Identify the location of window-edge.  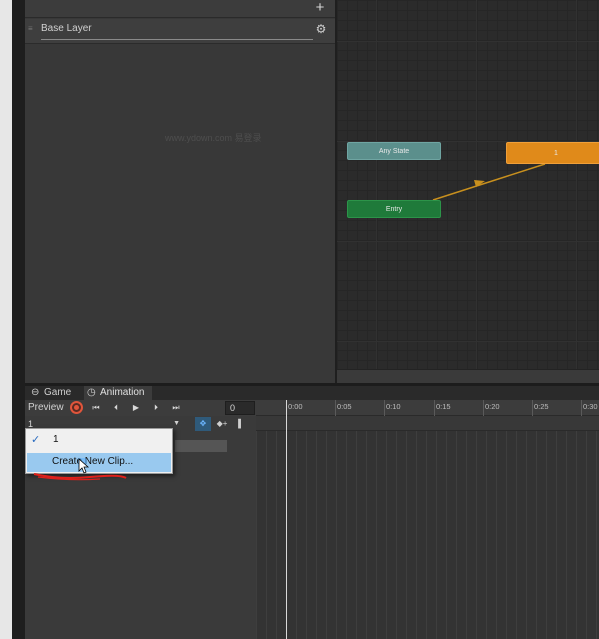
(18, 319).